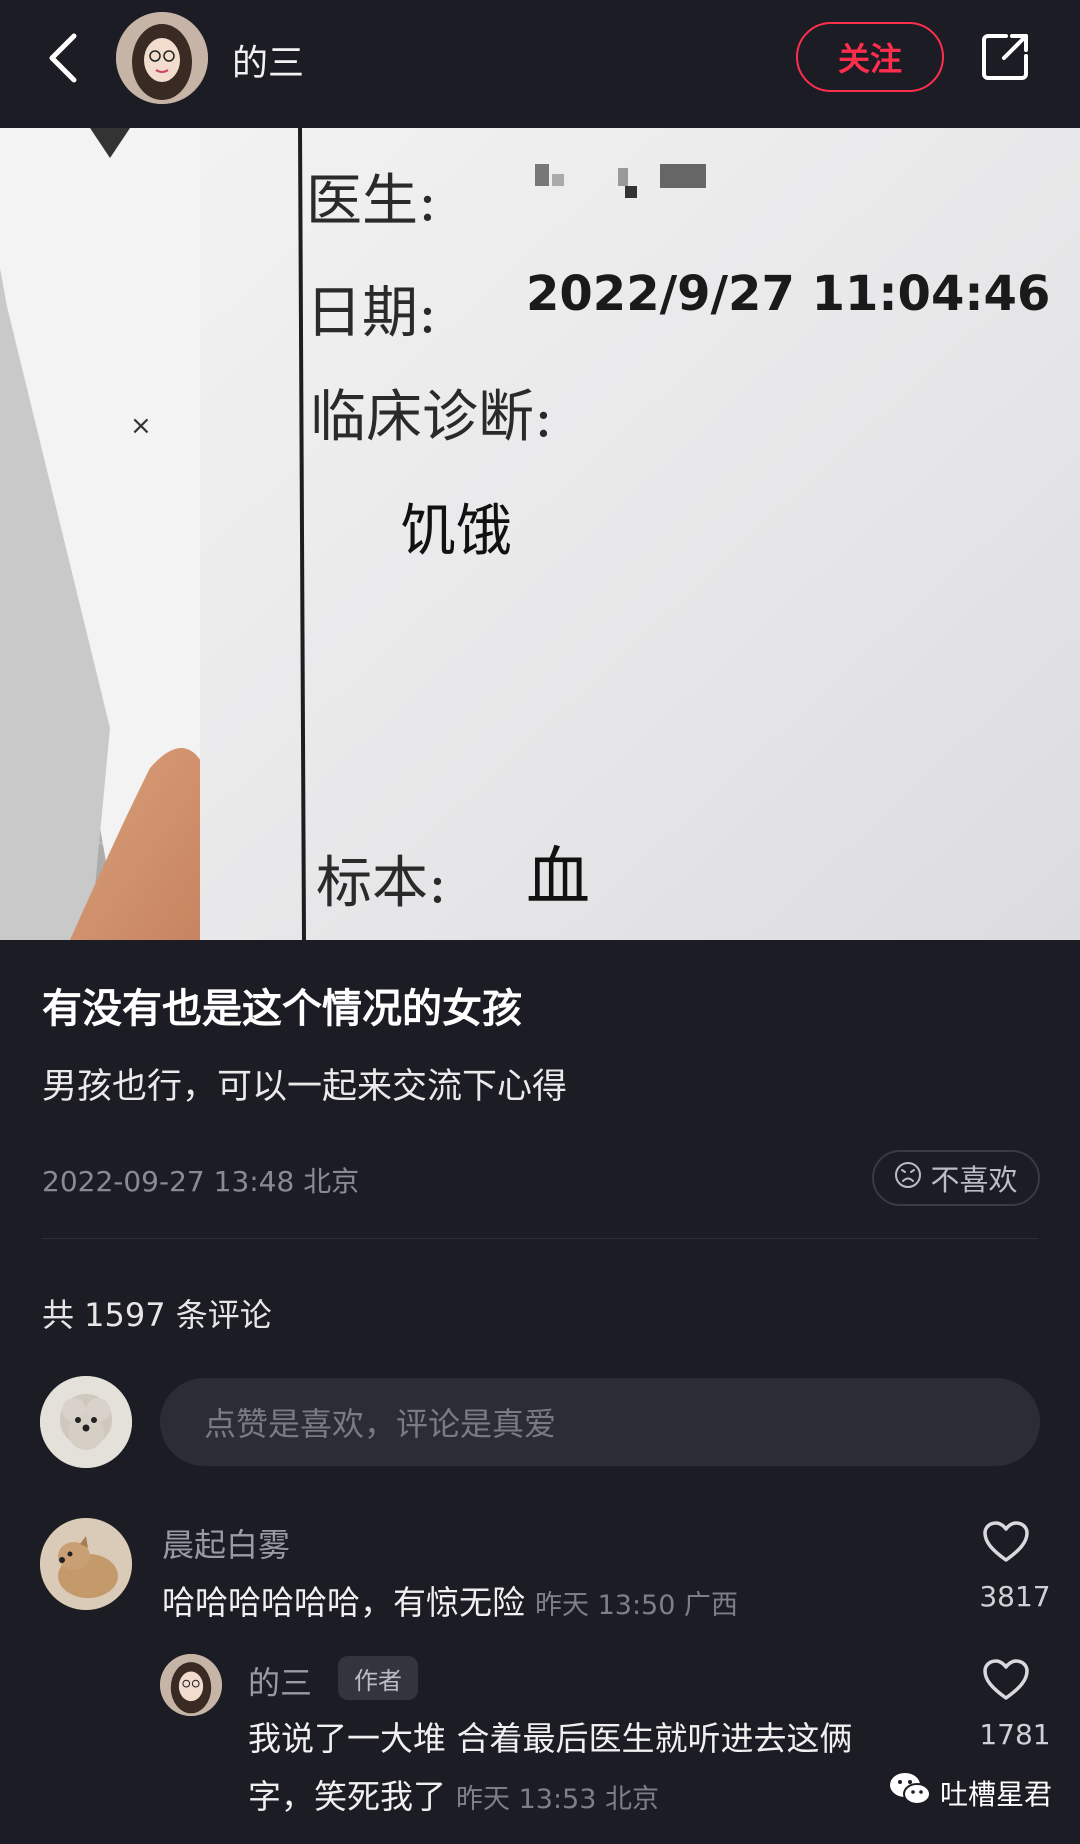 The image size is (1080, 1844). I want to click on comment-count: 共 1597 条评论, so click(157, 1315).